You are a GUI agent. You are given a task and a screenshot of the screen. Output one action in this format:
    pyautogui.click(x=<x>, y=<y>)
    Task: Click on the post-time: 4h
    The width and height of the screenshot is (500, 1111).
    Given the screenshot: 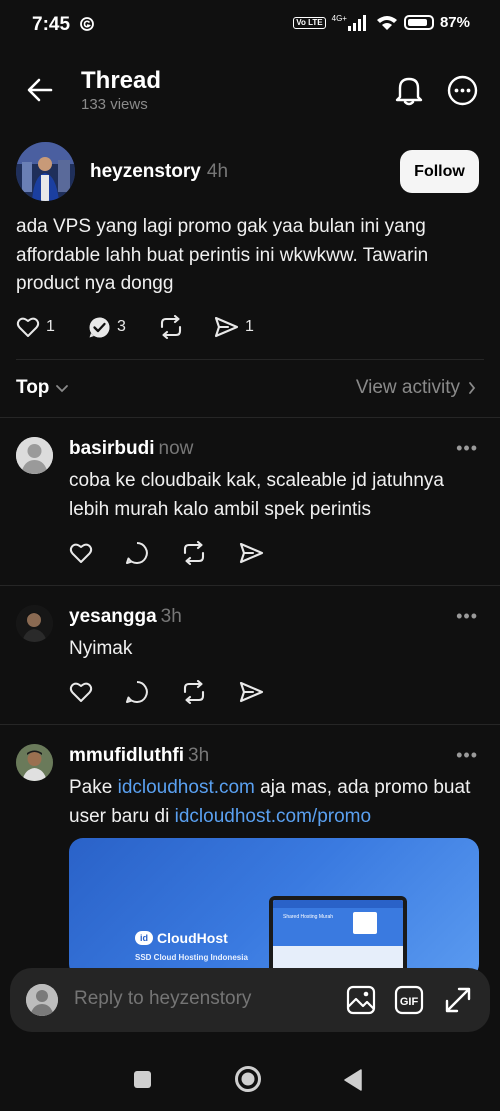 What is the action you would take?
    pyautogui.click(x=217, y=171)
    